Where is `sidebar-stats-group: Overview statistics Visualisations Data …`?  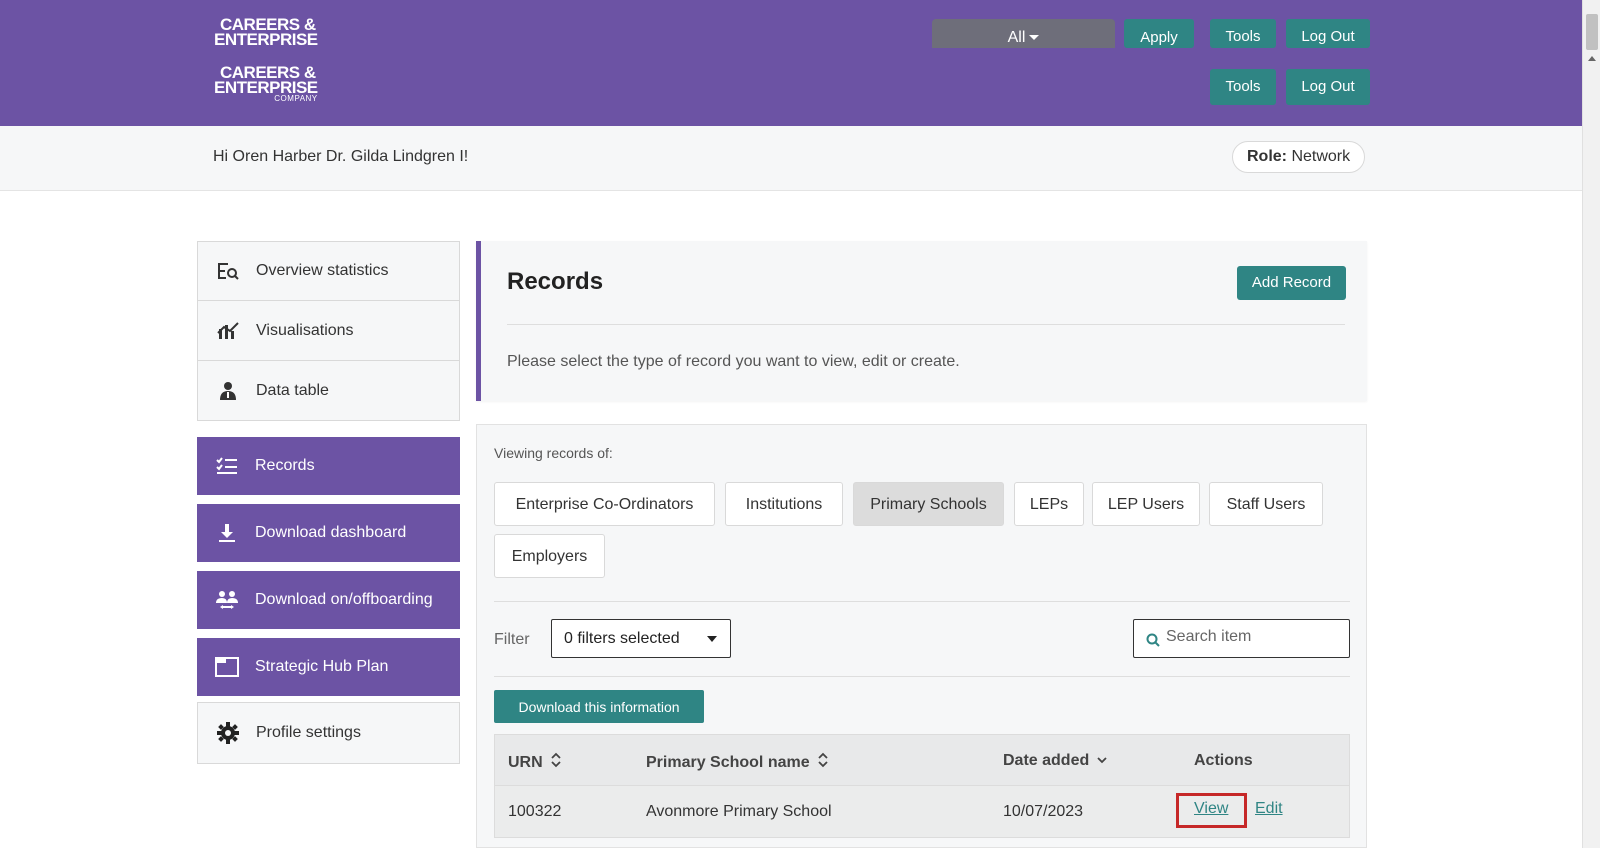
sidebar-stats-group: Overview statistics Visualisations Data … is located at coordinates (328, 331).